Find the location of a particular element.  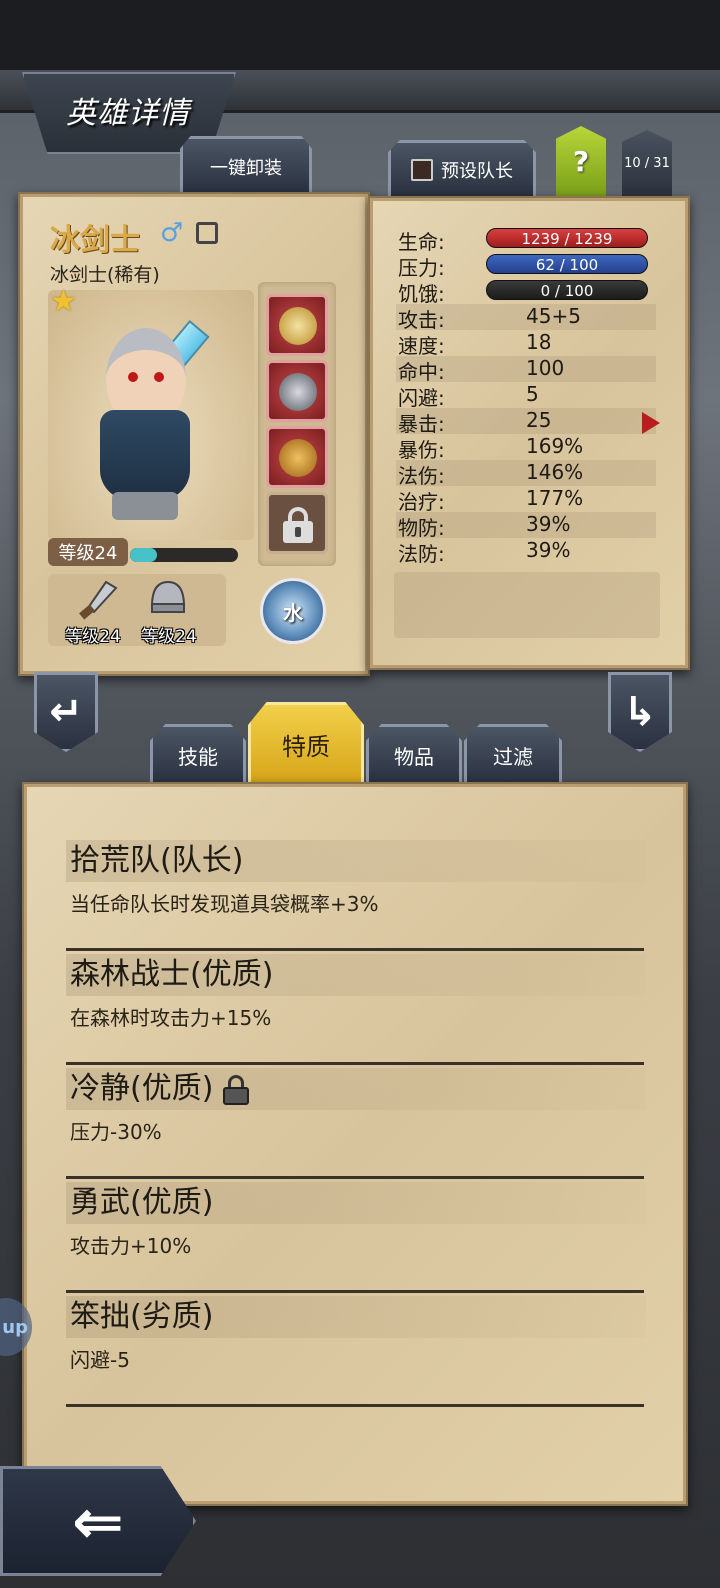

xp-bar-fill is located at coordinates (143, 555).